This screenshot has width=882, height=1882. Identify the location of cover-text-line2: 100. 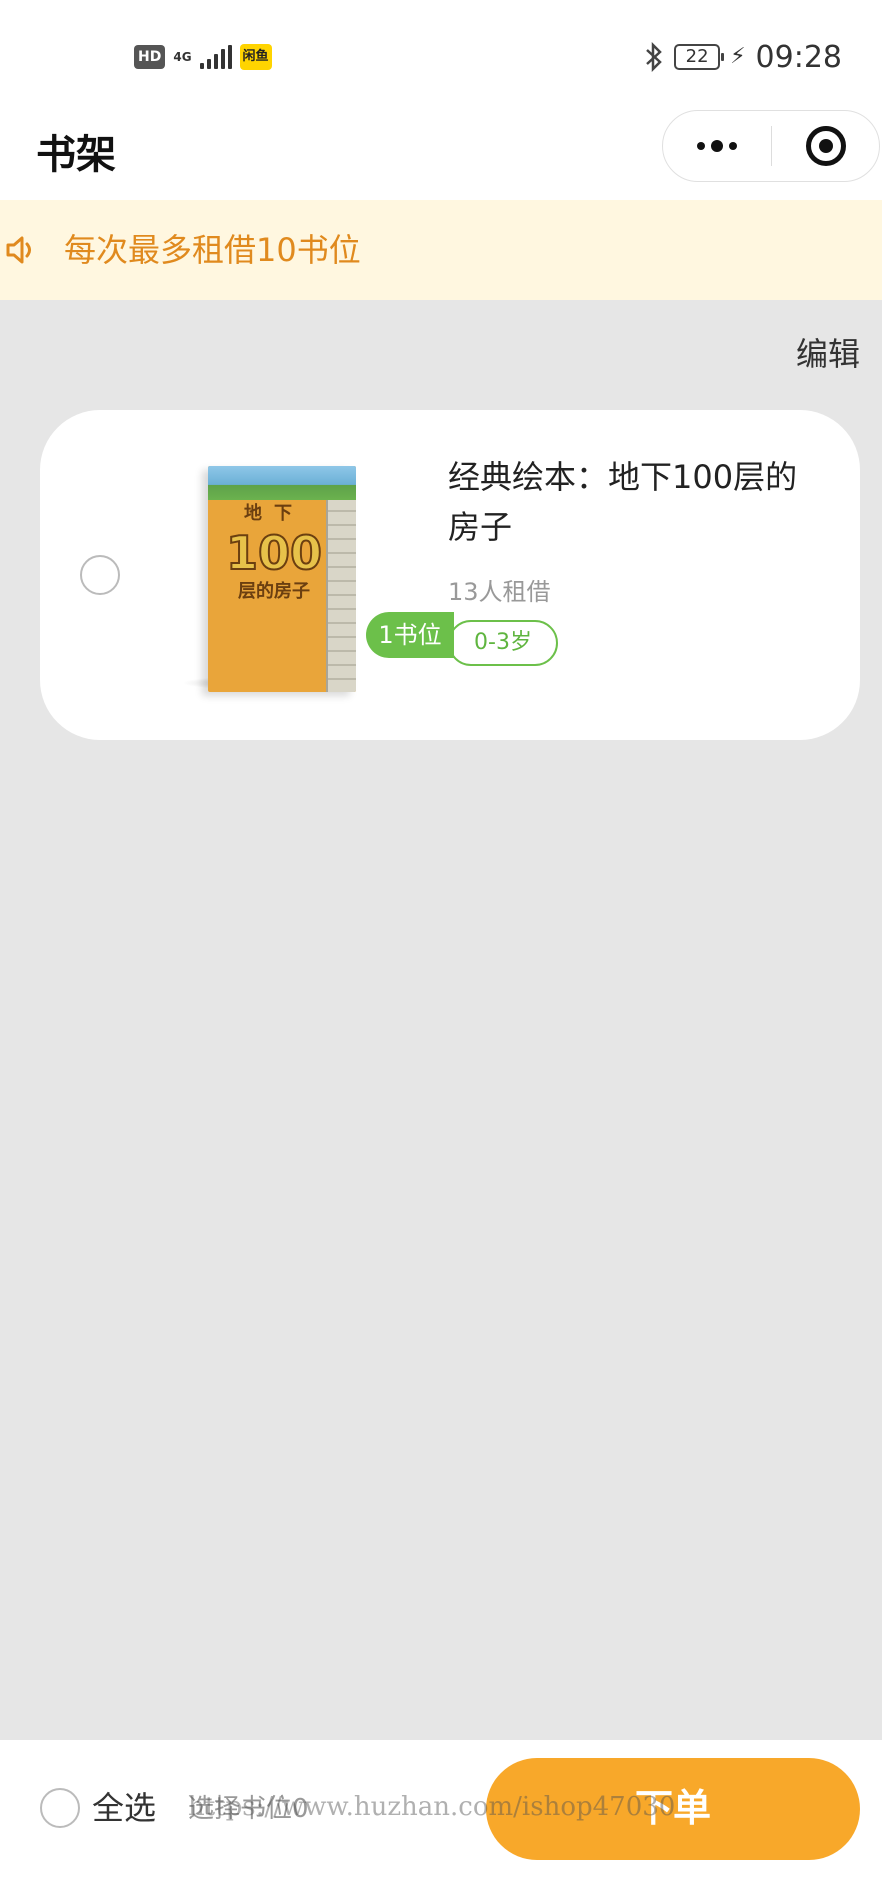
(274, 553).